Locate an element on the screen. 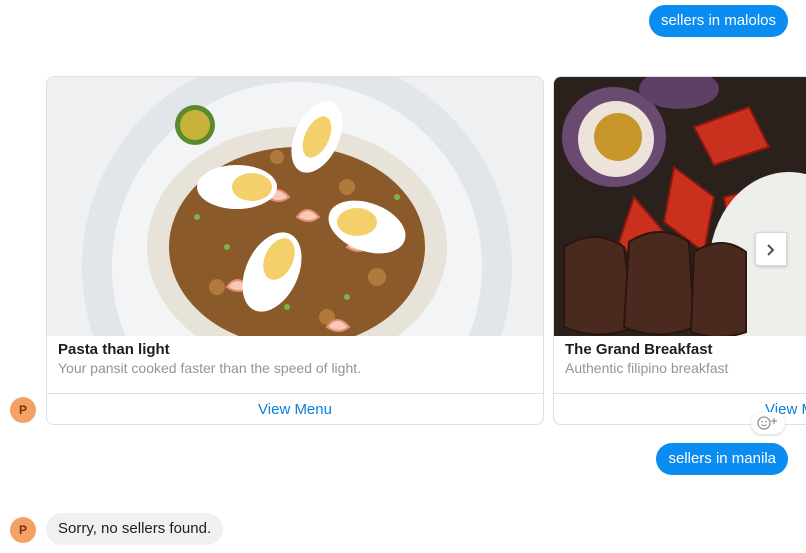 This screenshot has height=553, width=806. chevron-right-icon is located at coordinates (771, 250).